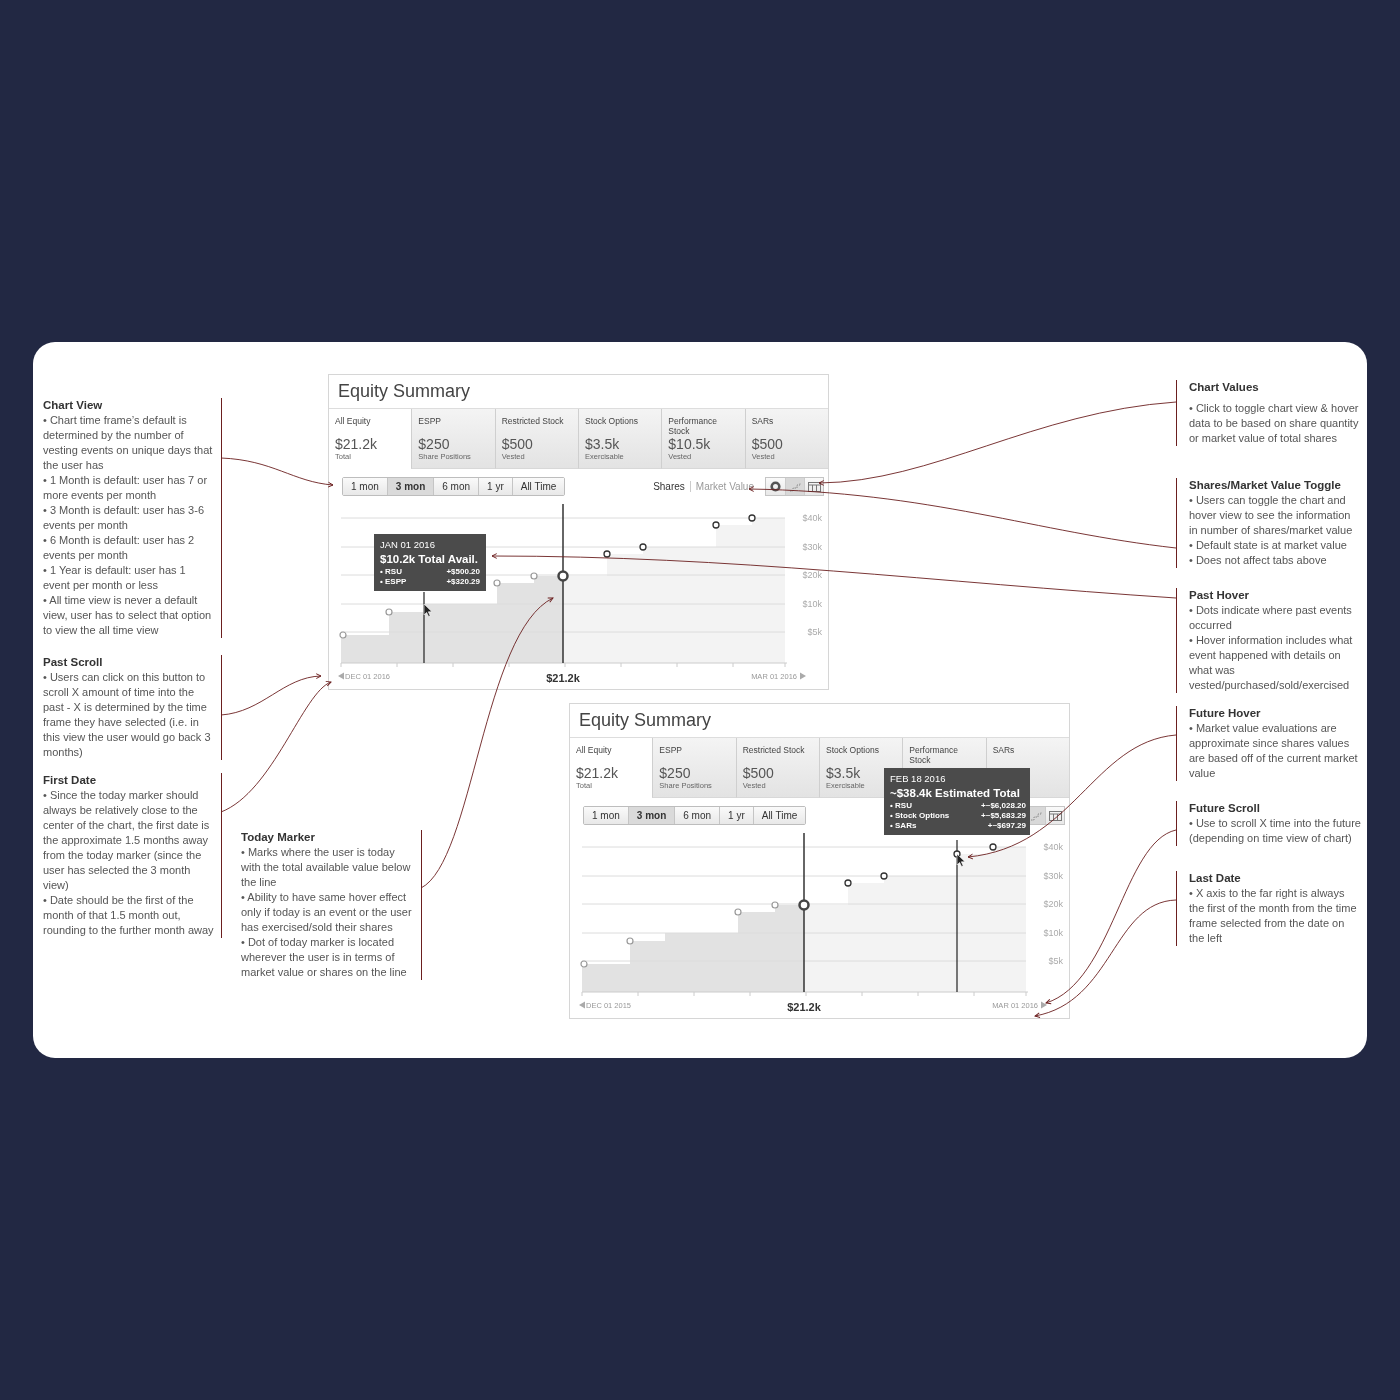 This screenshot has width=1400, height=1400. I want to click on annotation-text: • All time view is never a default view, user has to select that option to view the all time view, so click(128, 615).